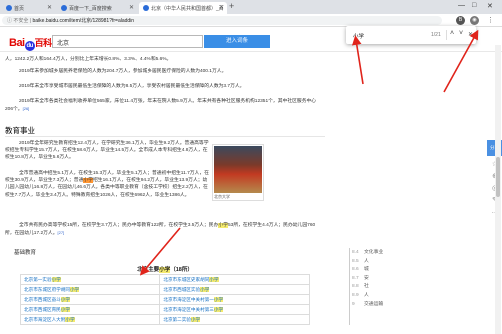 This screenshot has height=334, width=502. Describe the element at coordinates (234, 319) in the screenshot. I see `school-link: 北京第二实验小学` at that location.